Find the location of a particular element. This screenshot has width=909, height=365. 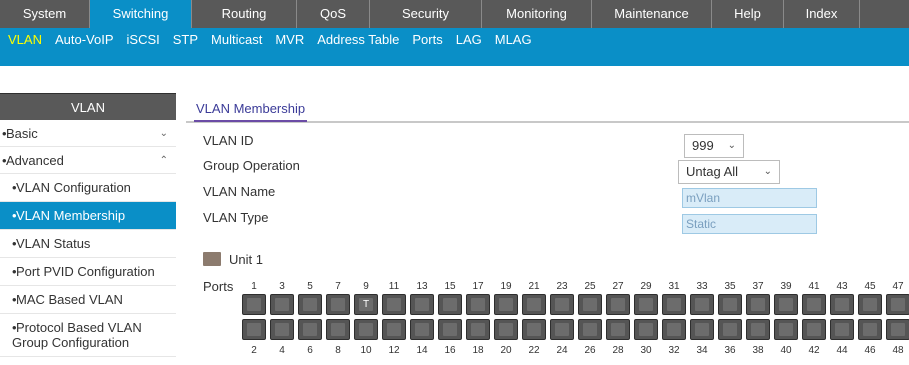

port-number-label: 25 is located at coordinates (590, 286).